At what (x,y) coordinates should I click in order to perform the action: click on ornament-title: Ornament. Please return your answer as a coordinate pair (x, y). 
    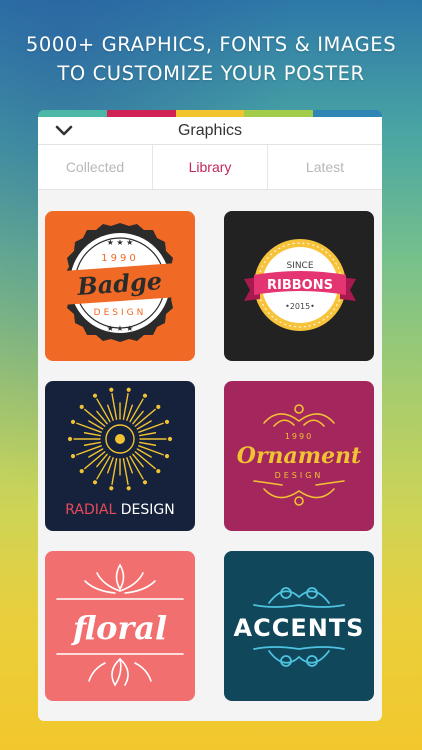
    Looking at the image, I should click on (299, 456).